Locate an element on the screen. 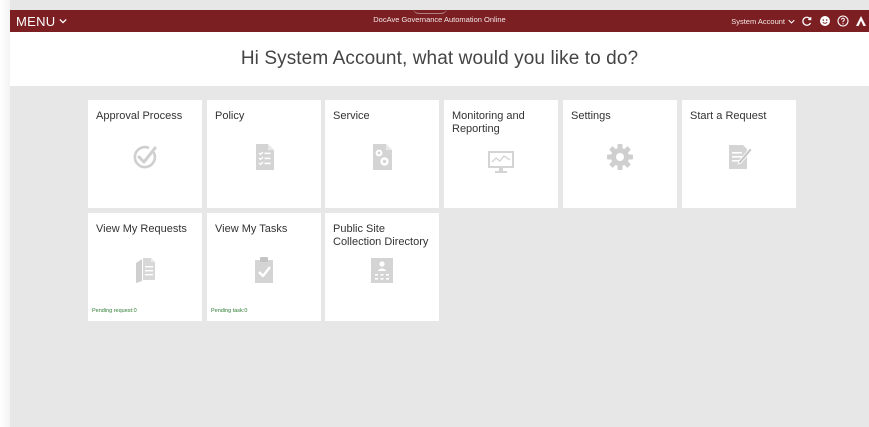 The image size is (869, 427). account-menu: System Account is located at coordinates (763, 21).